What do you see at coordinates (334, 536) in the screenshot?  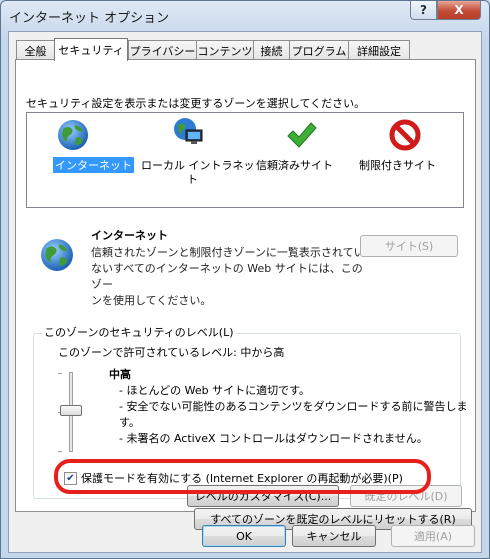 I see `cancel-button: キャンセル` at bounding box center [334, 536].